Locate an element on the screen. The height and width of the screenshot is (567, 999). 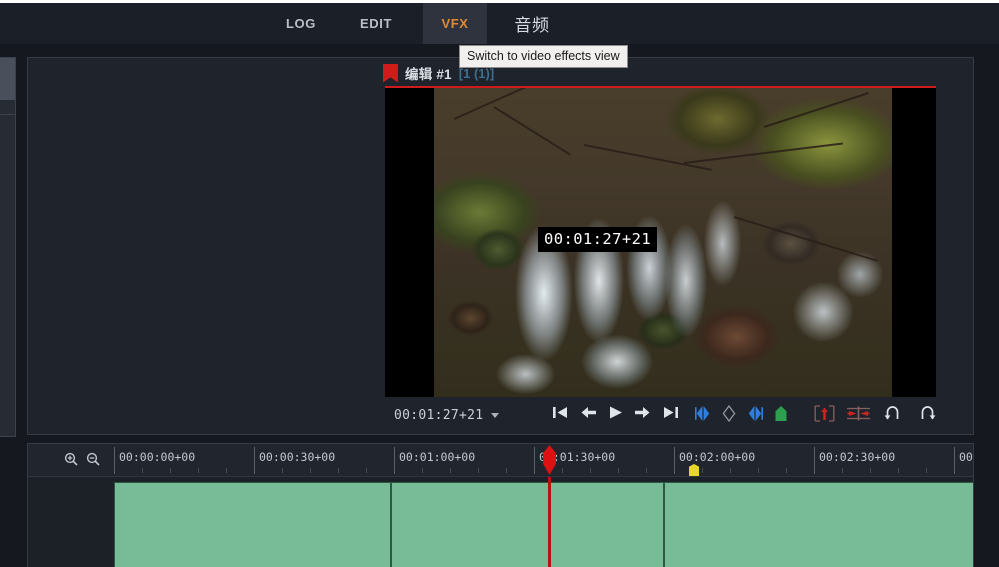
zoom-in-magnifier-icon is located at coordinates (71, 459).